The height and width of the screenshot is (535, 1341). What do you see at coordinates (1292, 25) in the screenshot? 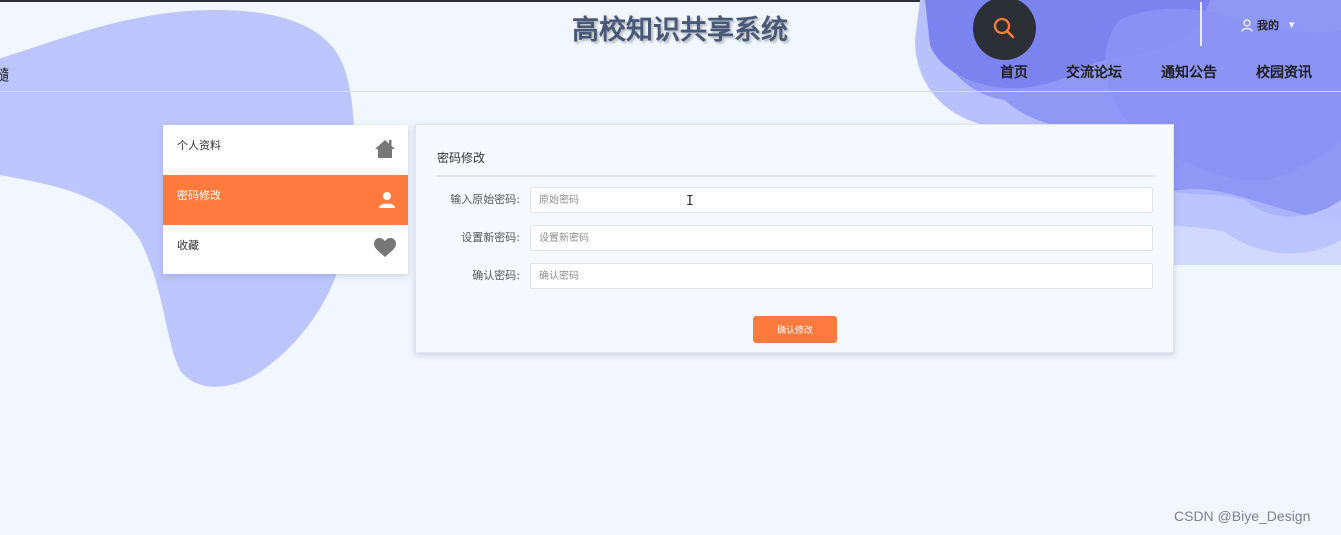
I see `caret-down-icon: ▼` at bounding box center [1292, 25].